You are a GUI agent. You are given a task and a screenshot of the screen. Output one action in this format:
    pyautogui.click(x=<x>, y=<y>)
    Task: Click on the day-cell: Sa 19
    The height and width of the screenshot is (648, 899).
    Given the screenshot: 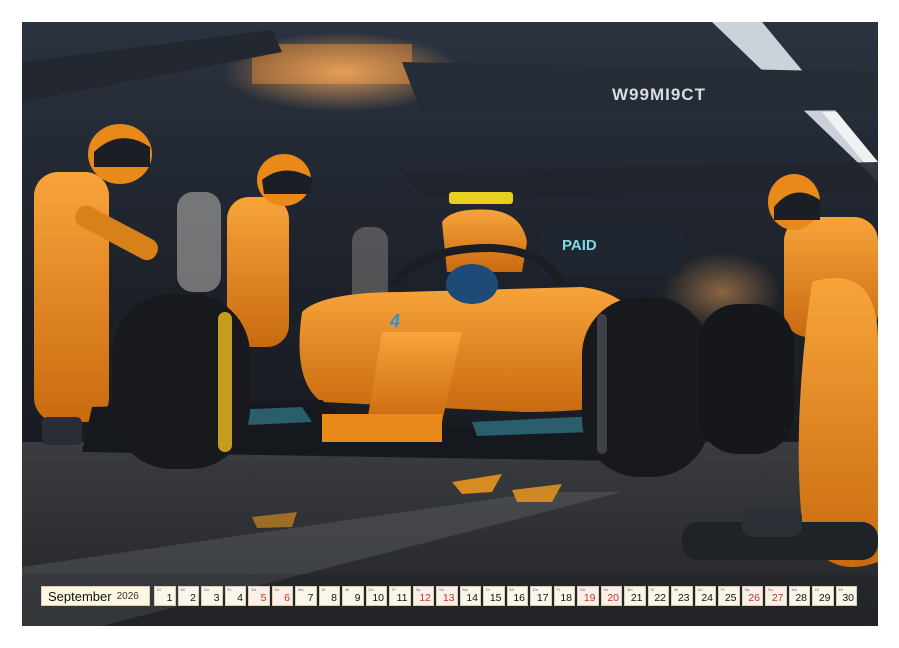 What is the action you would take?
    pyautogui.click(x=588, y=596)
    